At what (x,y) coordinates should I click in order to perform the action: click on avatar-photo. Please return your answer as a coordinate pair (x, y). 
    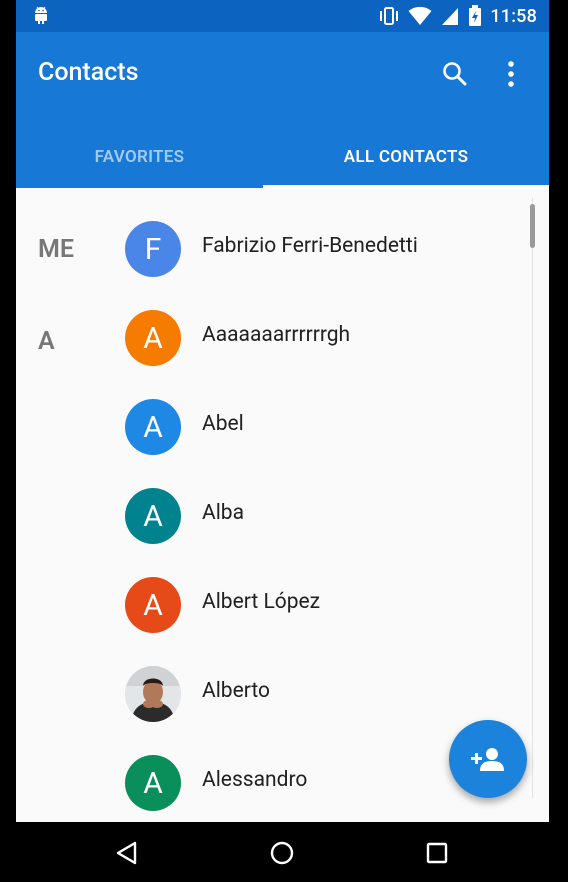
    Looking at the image, I should click on (153, 694).